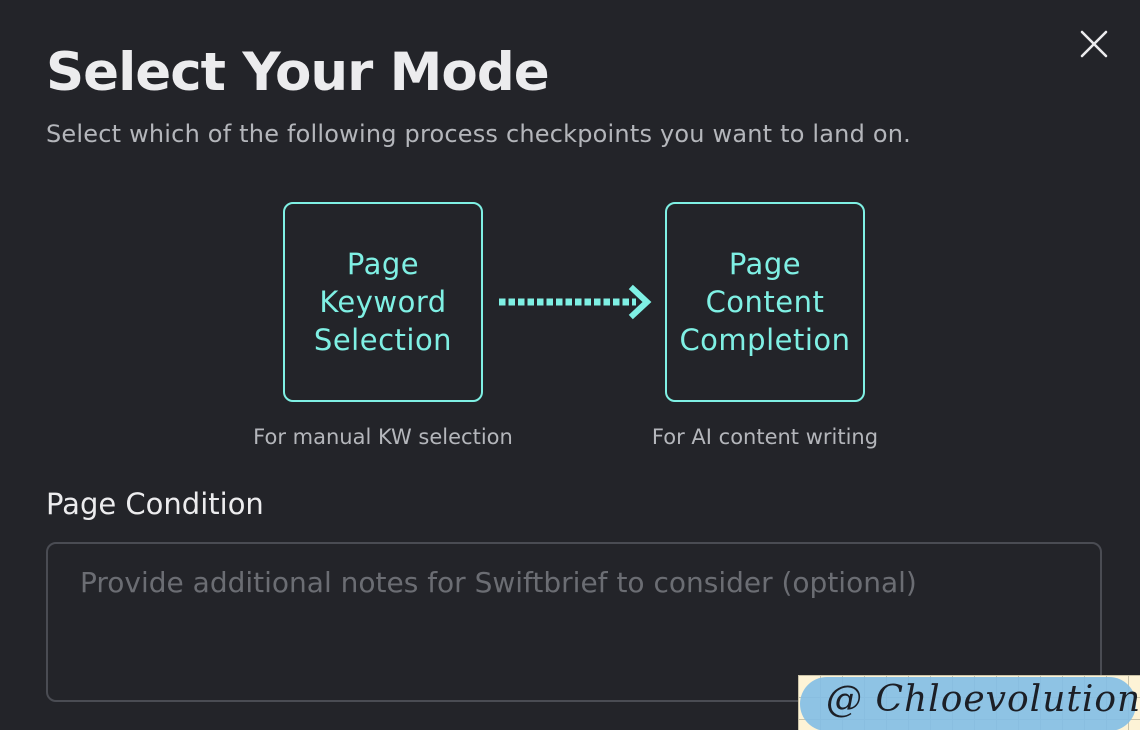 The height and width of the screenshot is (730, 1140). Describe the element at coordinates (575, 302) in the screenshot. I see `dotted-arrow-right-icon` at that location.